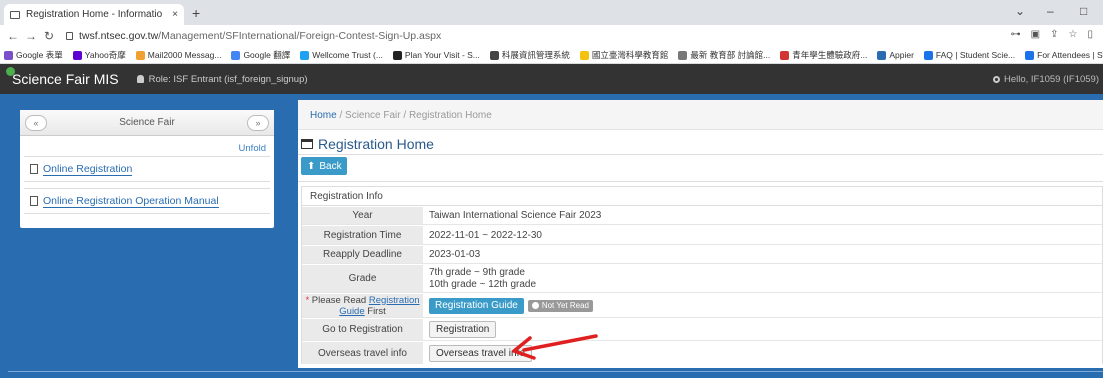  I want to click on back-arrow-icon: ←, so click(13, 36).